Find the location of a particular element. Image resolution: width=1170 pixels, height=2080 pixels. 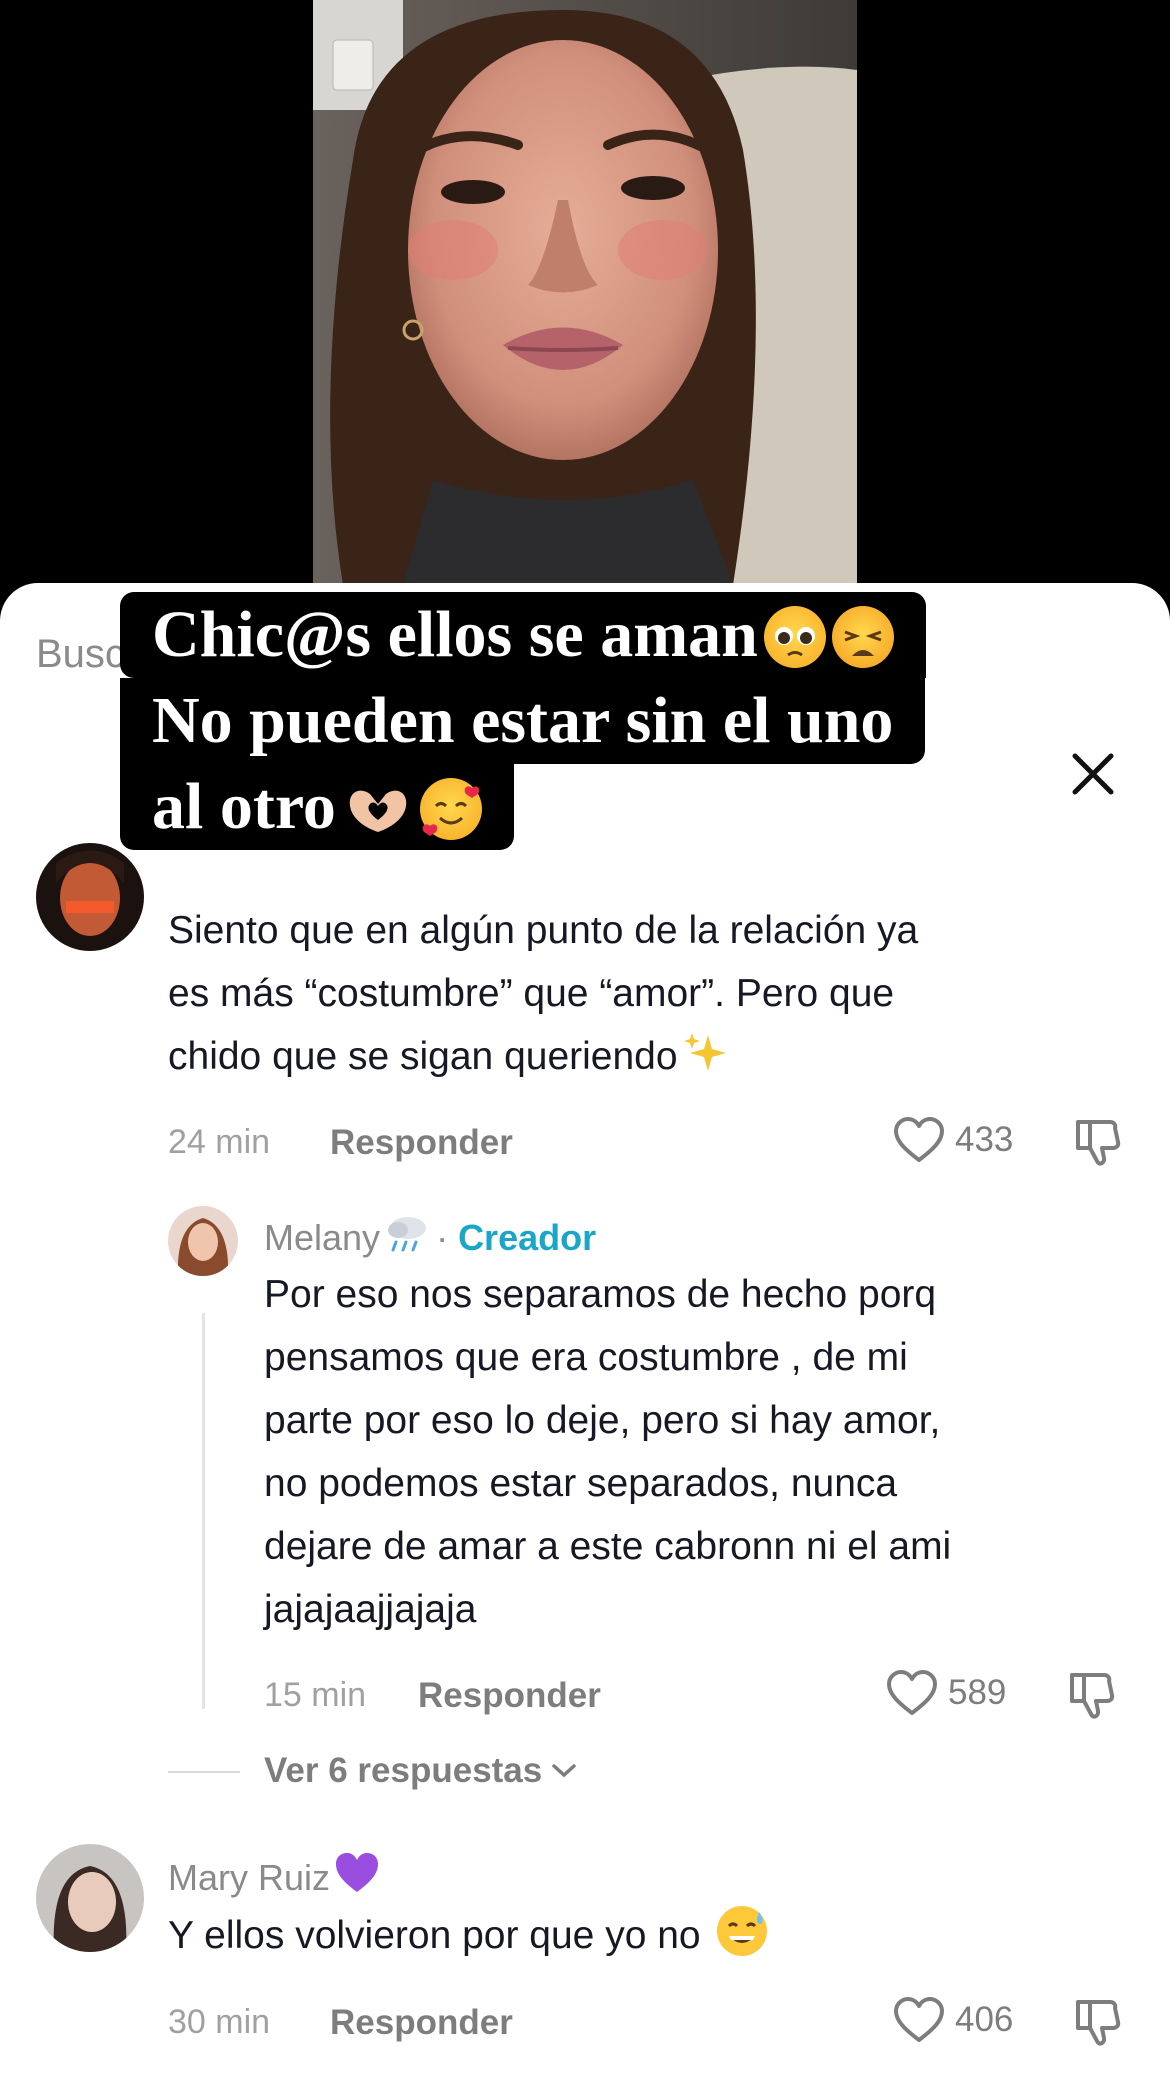

sweat-smile-emoji is located at coordinates (742, 1931).